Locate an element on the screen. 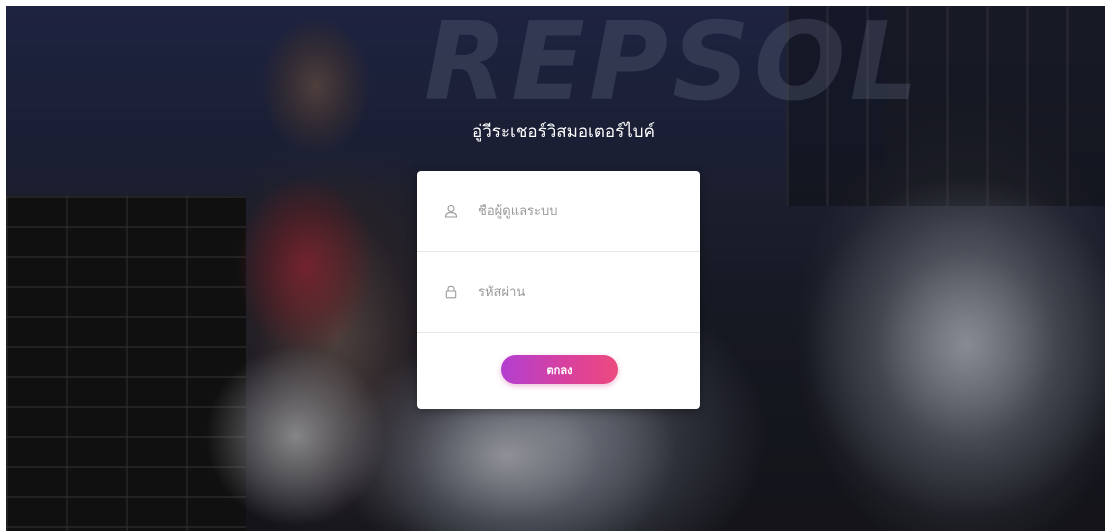  lock-icon is located at coordinates (451, 292).